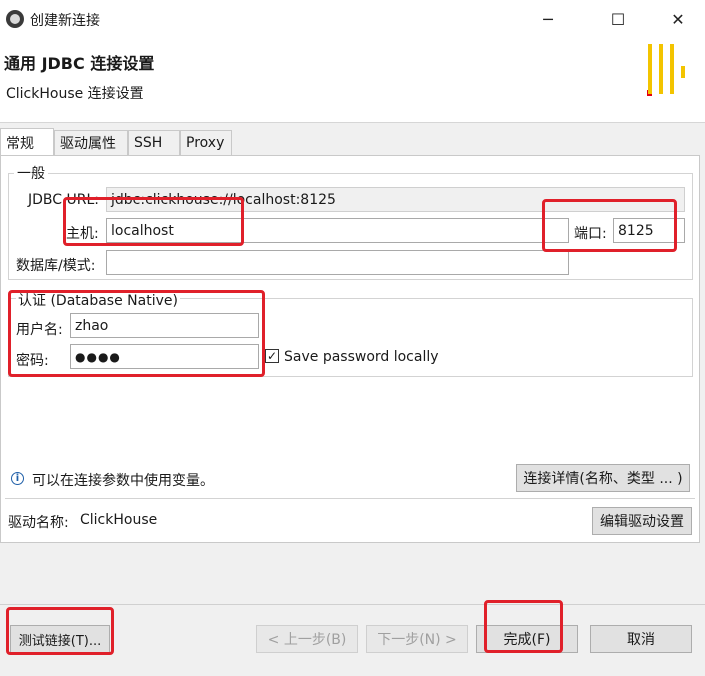 The height and width of the screenshot is (676, 705). I want to click on highlight-auth, so click(136, 333).